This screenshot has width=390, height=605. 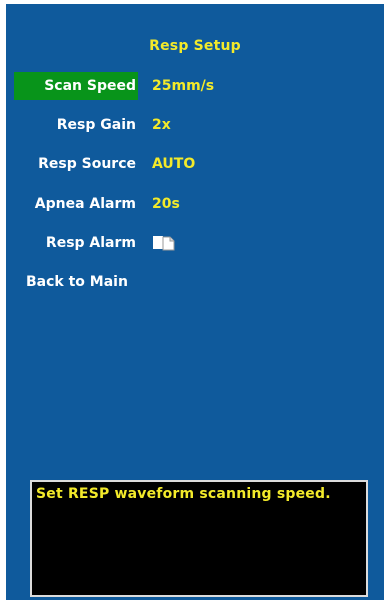 I want to click on apnea-alarm-label: Apnea Alarm, so click(x=85, y=204).